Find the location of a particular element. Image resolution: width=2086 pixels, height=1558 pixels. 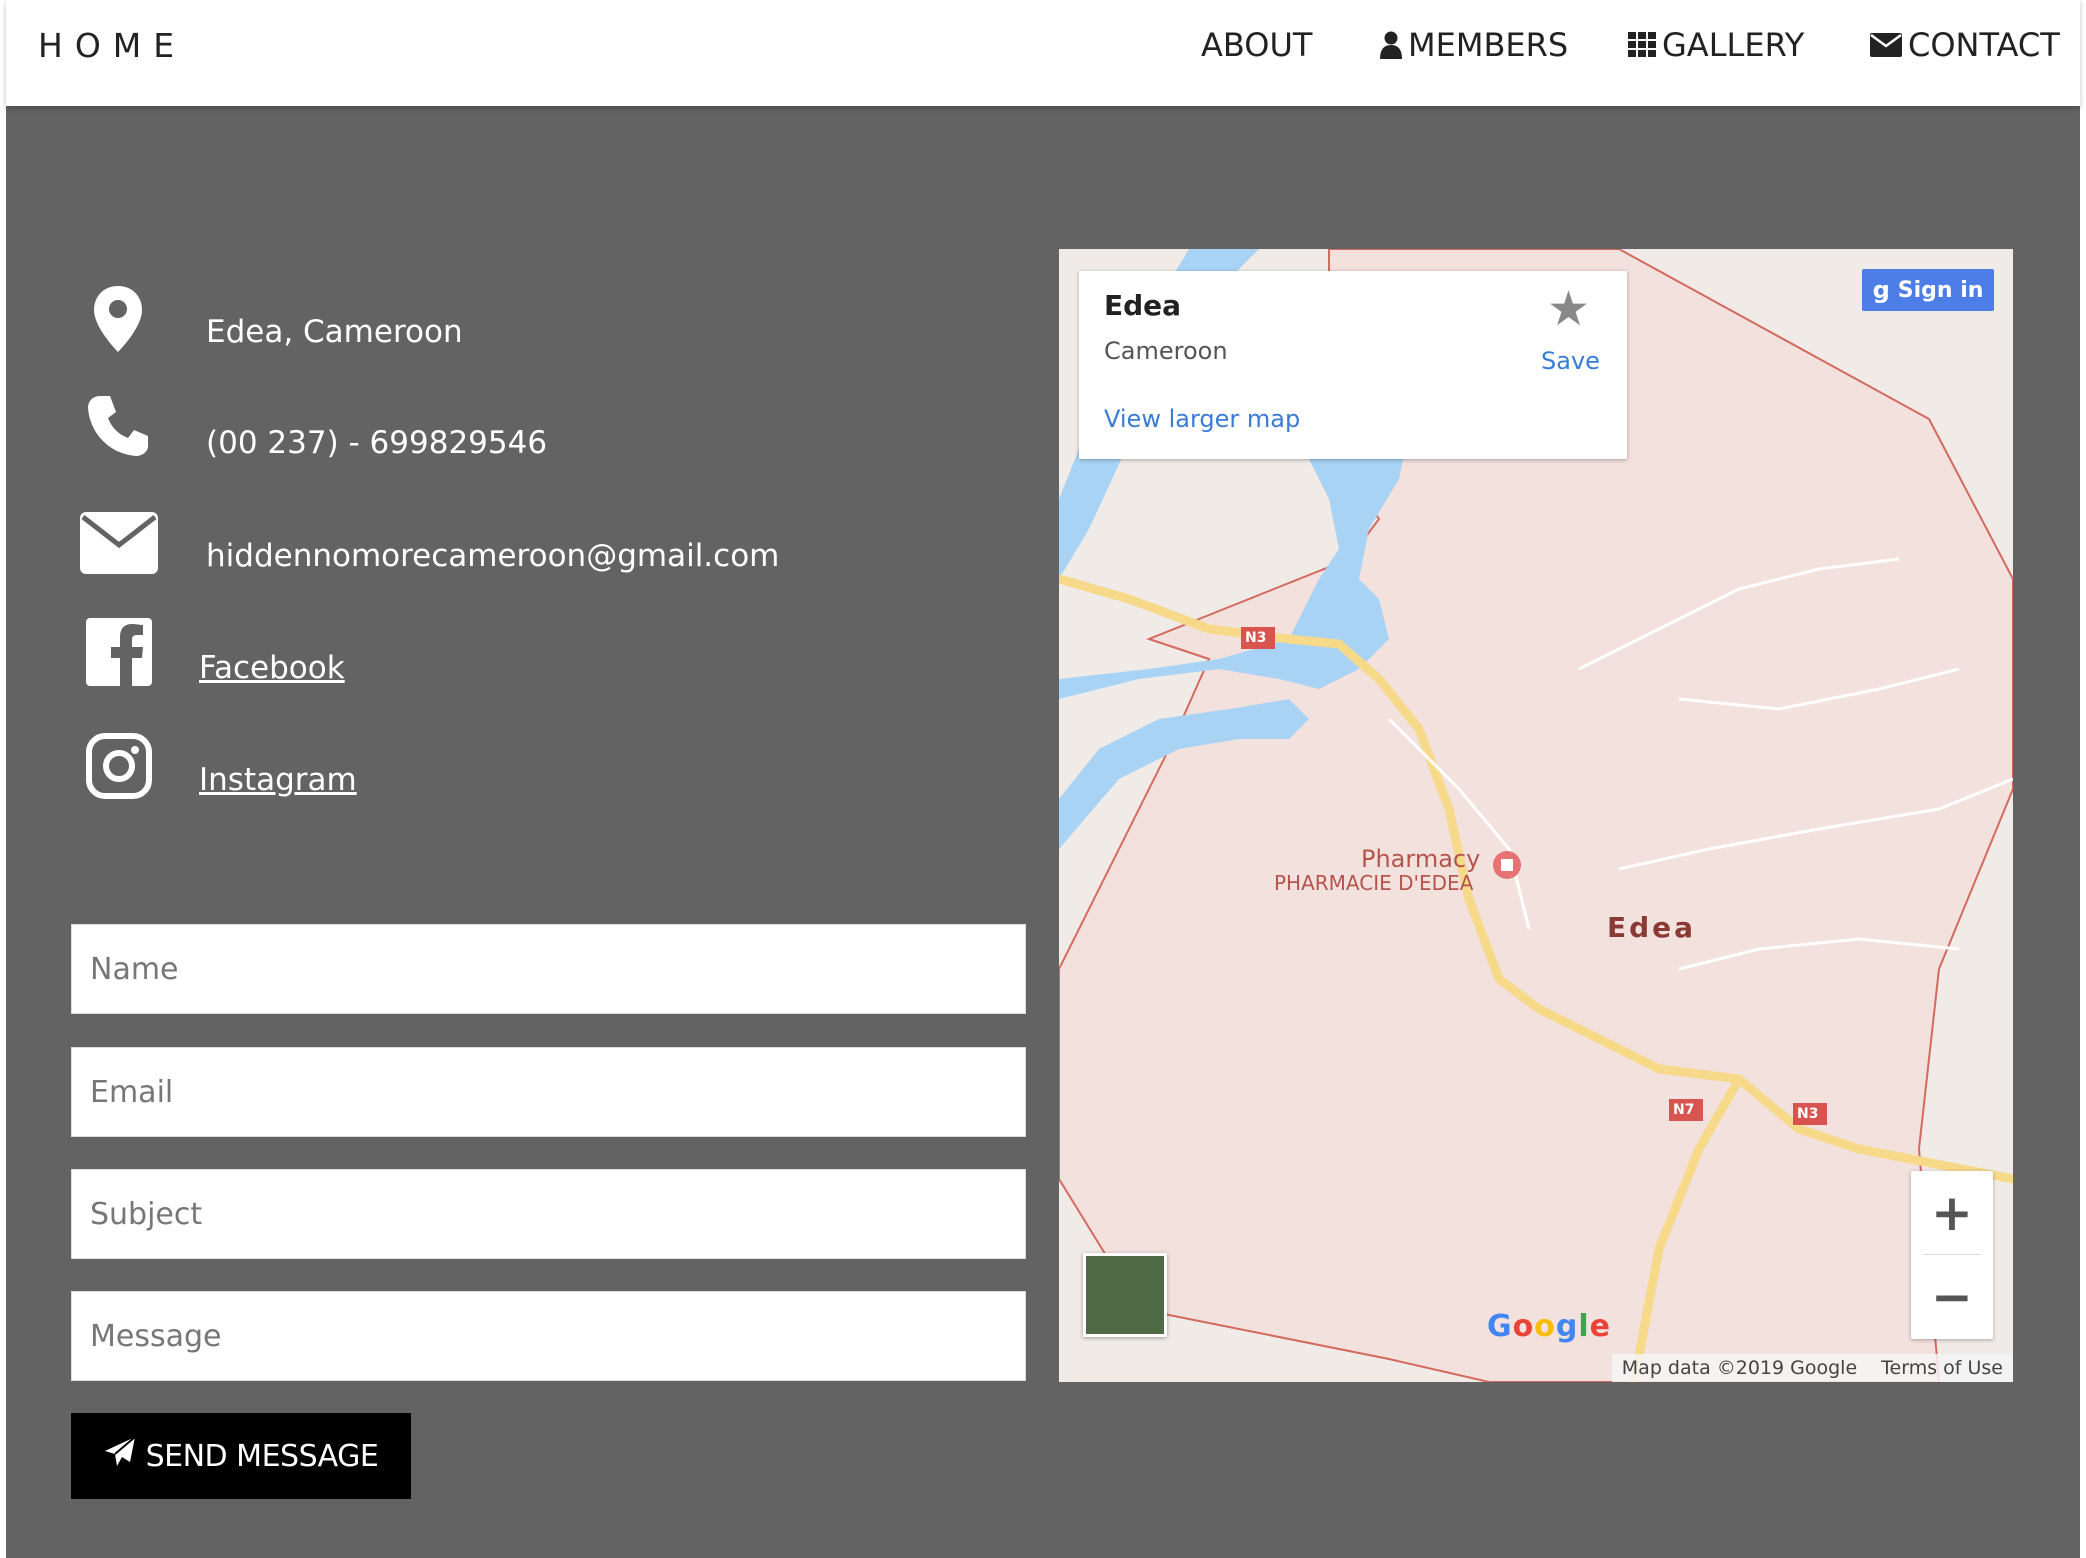

user-icon is located at coordinates (1391, 45).